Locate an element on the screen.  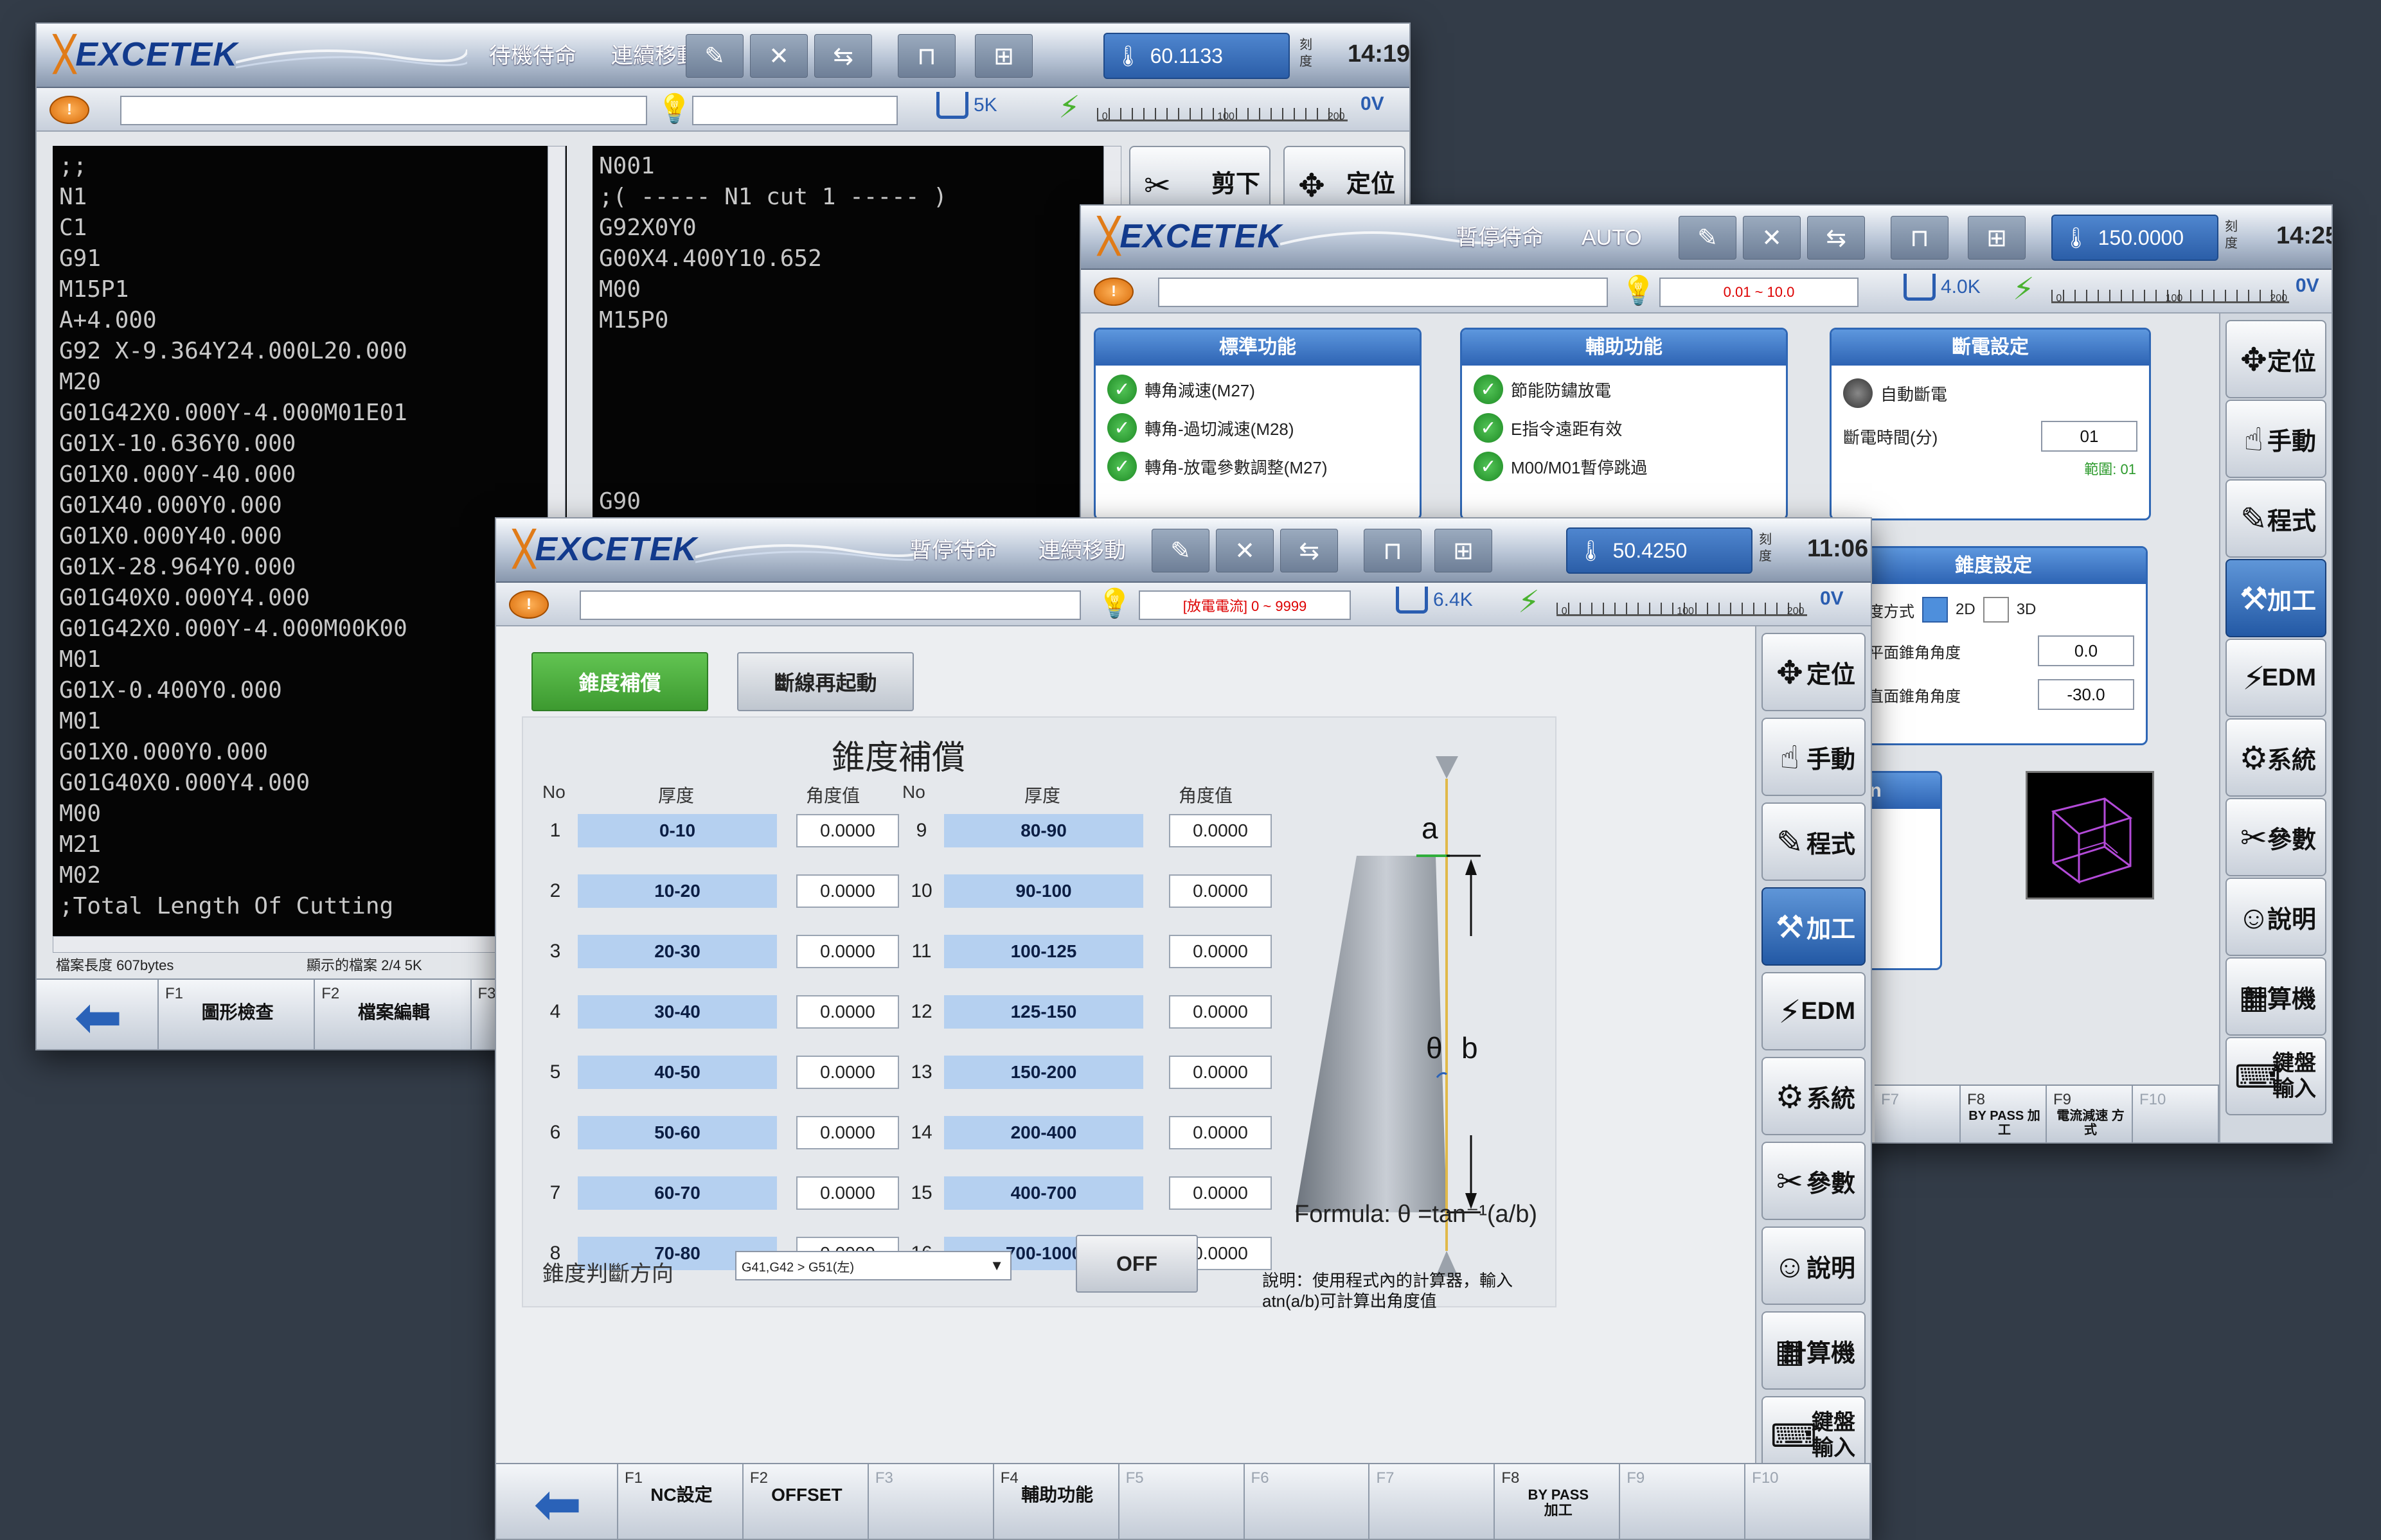
checkbox-corner-slow: ✓ 轉角減速(M27) is located at coordinates (1257, 390).